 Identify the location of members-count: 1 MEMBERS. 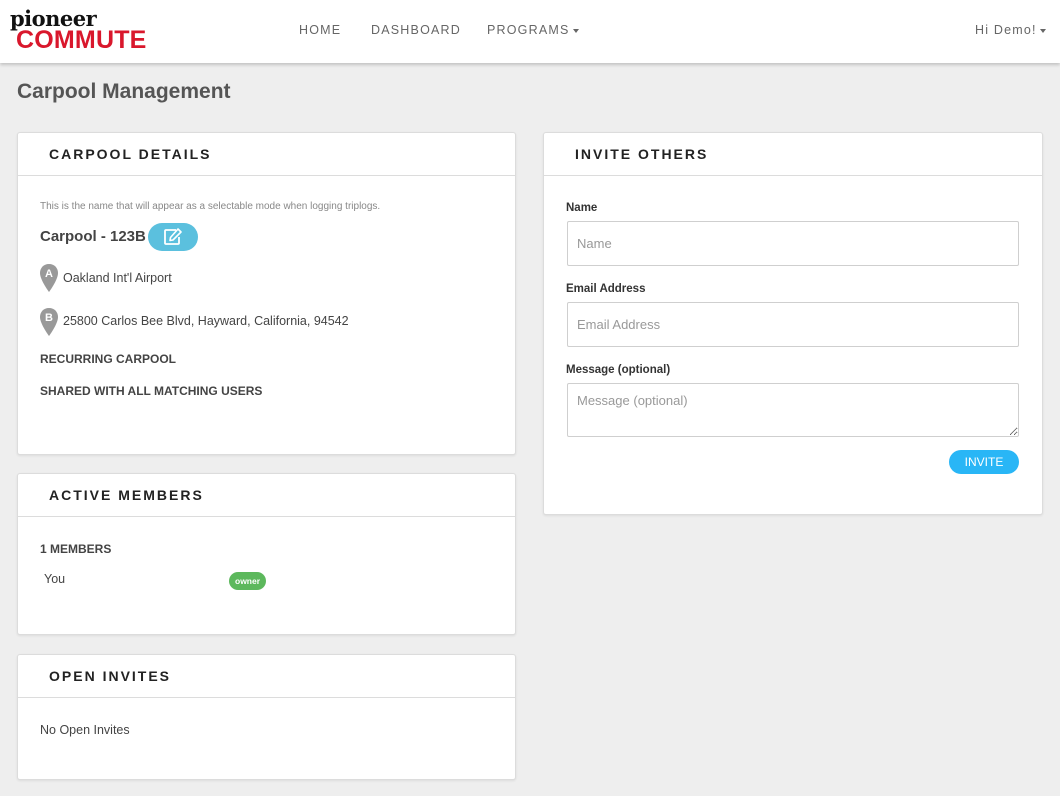
(76, 549).